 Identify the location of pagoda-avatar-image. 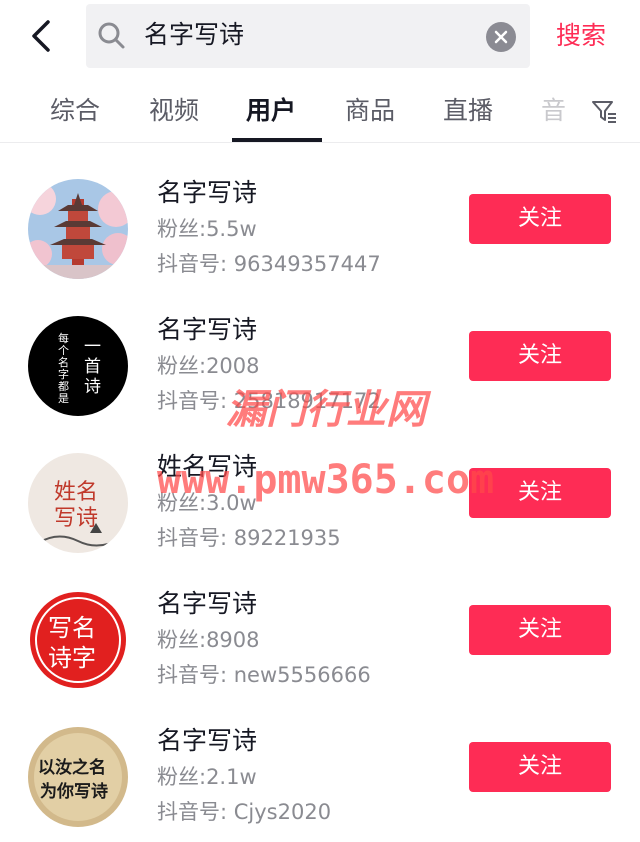
(78, 229).